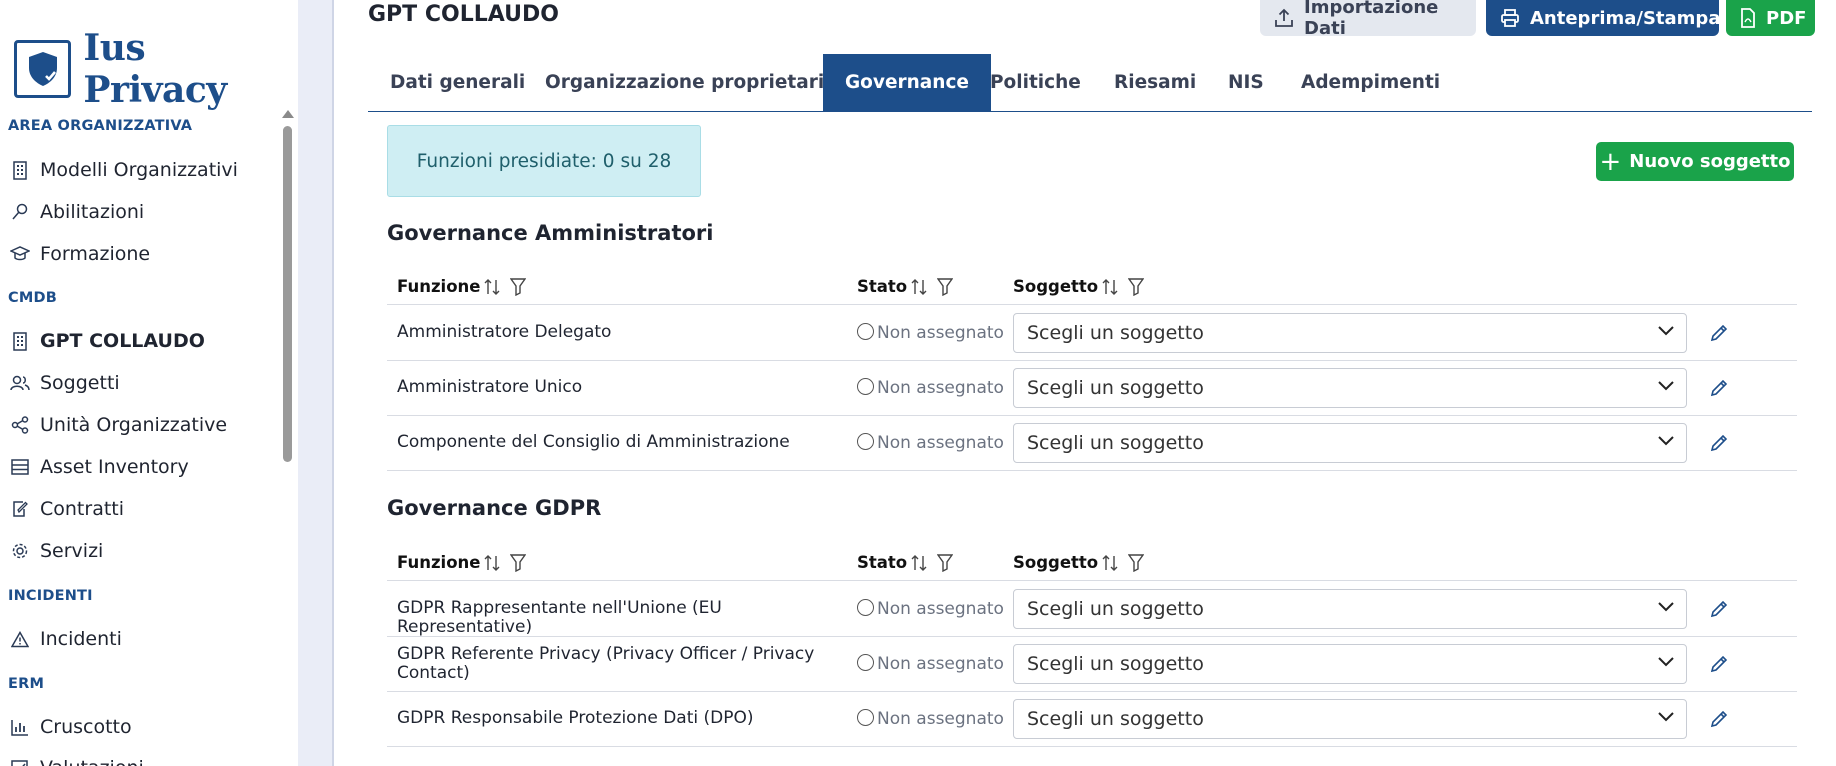 The width and height of the screenshot is (1836, 766). Describe the element at coordinates (907, 82) in the screenshot. I see `tab-governance: Governance` at that location.